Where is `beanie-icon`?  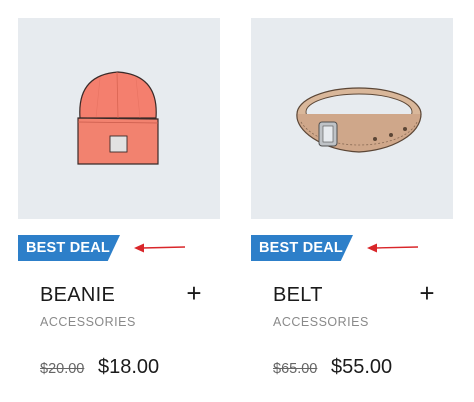
beanie-icon is located at coordinates (118, 118).